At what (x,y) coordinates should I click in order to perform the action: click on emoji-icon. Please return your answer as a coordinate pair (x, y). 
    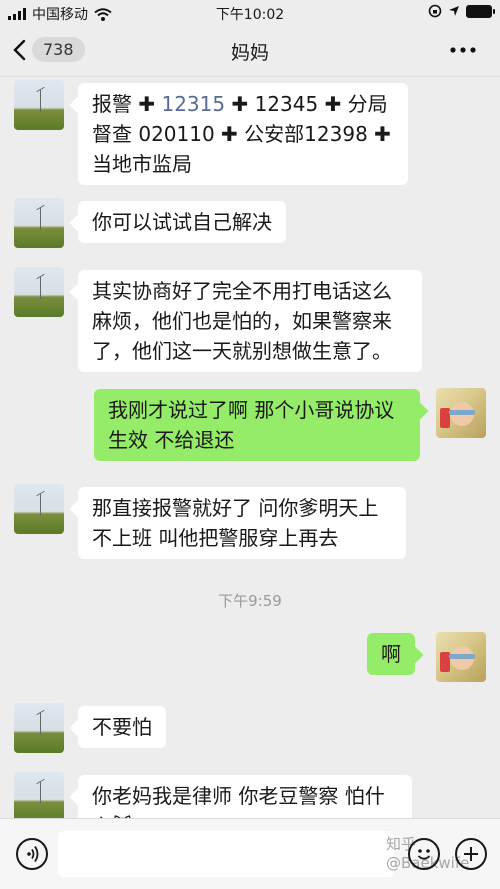
    Looking at the image, I should click on (424, 854).